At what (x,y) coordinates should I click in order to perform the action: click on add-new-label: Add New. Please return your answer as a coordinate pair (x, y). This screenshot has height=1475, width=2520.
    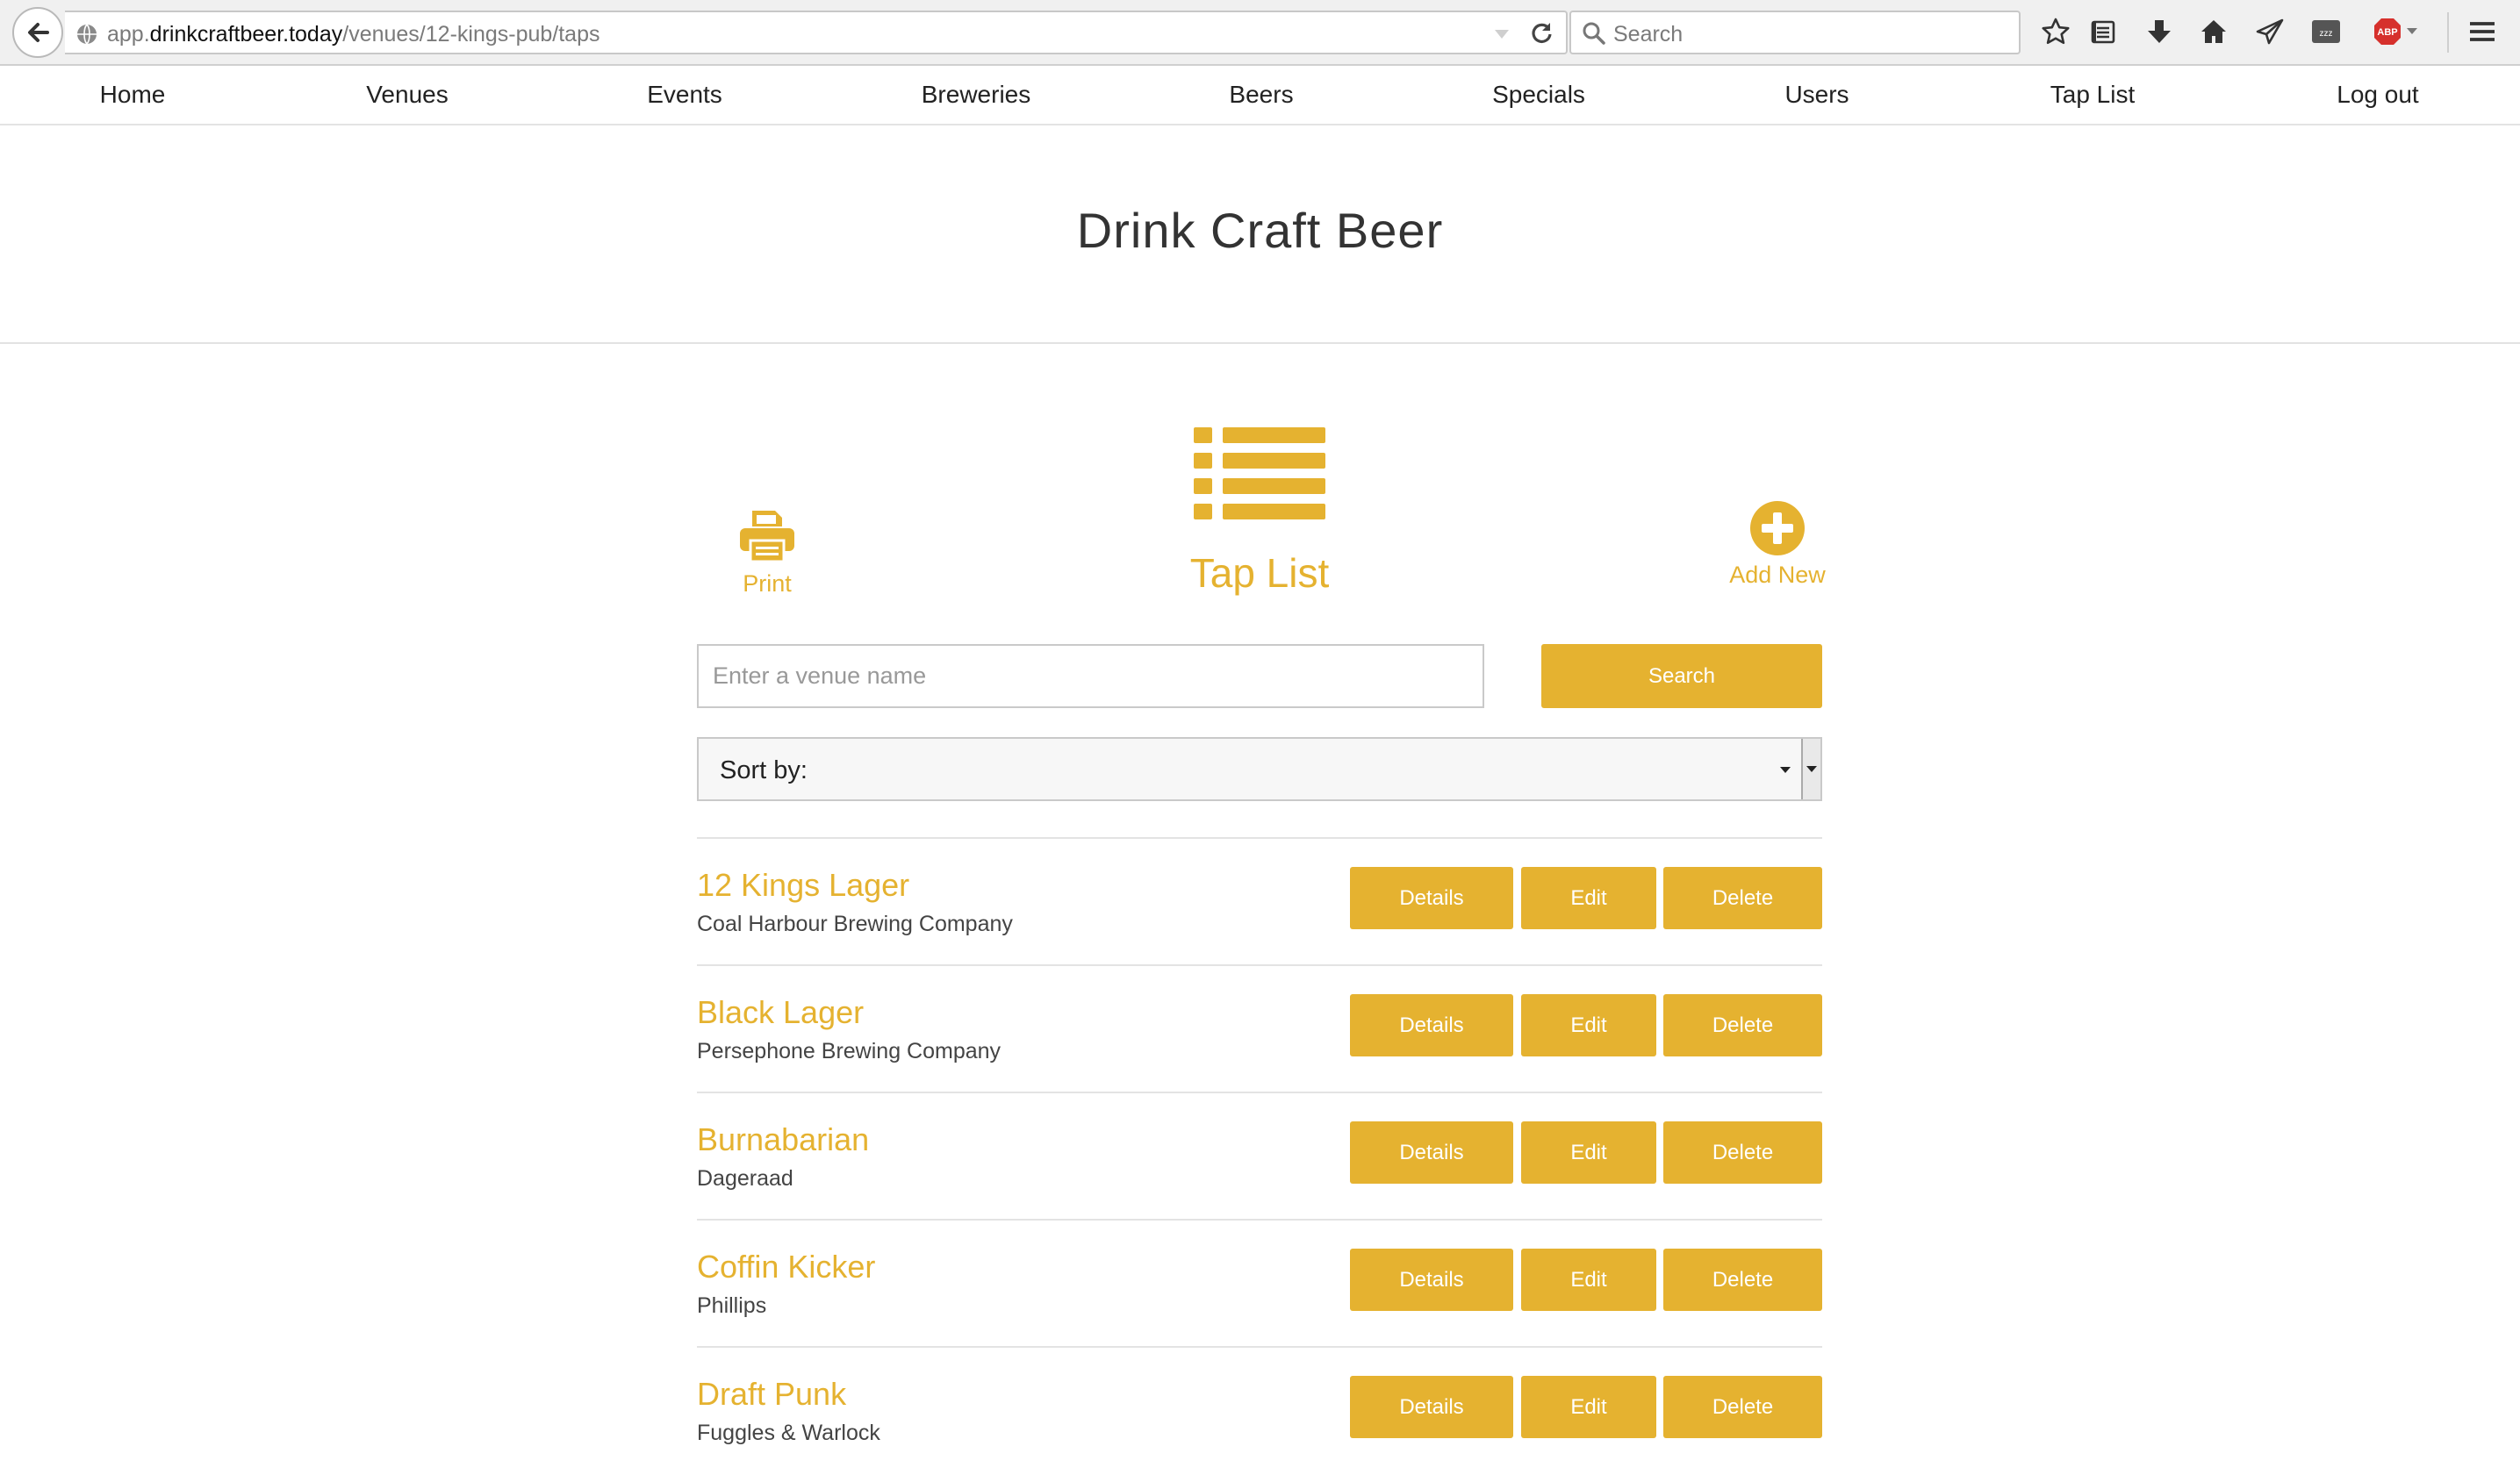
    Looking at the image, I should click on (1777, 575).